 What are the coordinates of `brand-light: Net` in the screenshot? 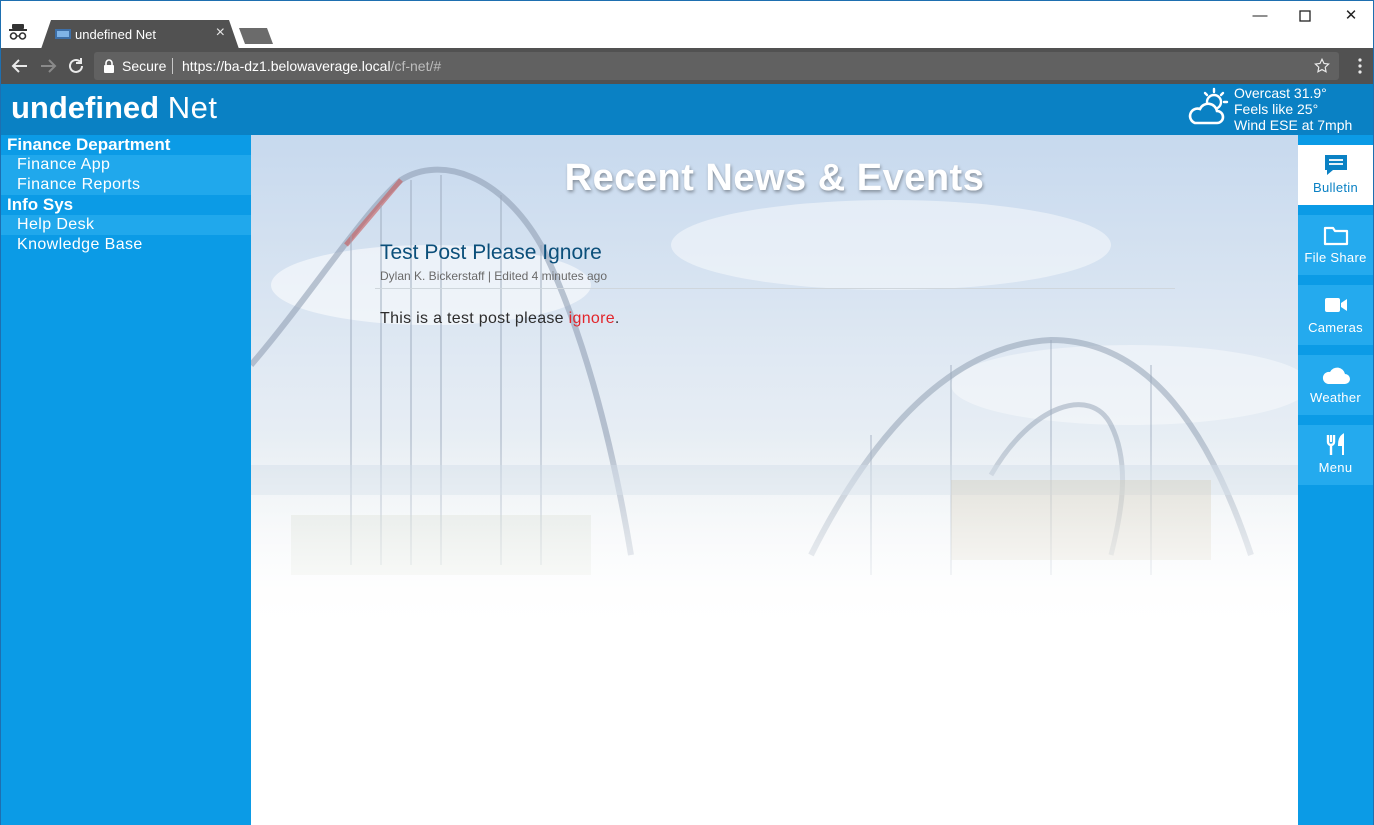 It's located at (192, 107).